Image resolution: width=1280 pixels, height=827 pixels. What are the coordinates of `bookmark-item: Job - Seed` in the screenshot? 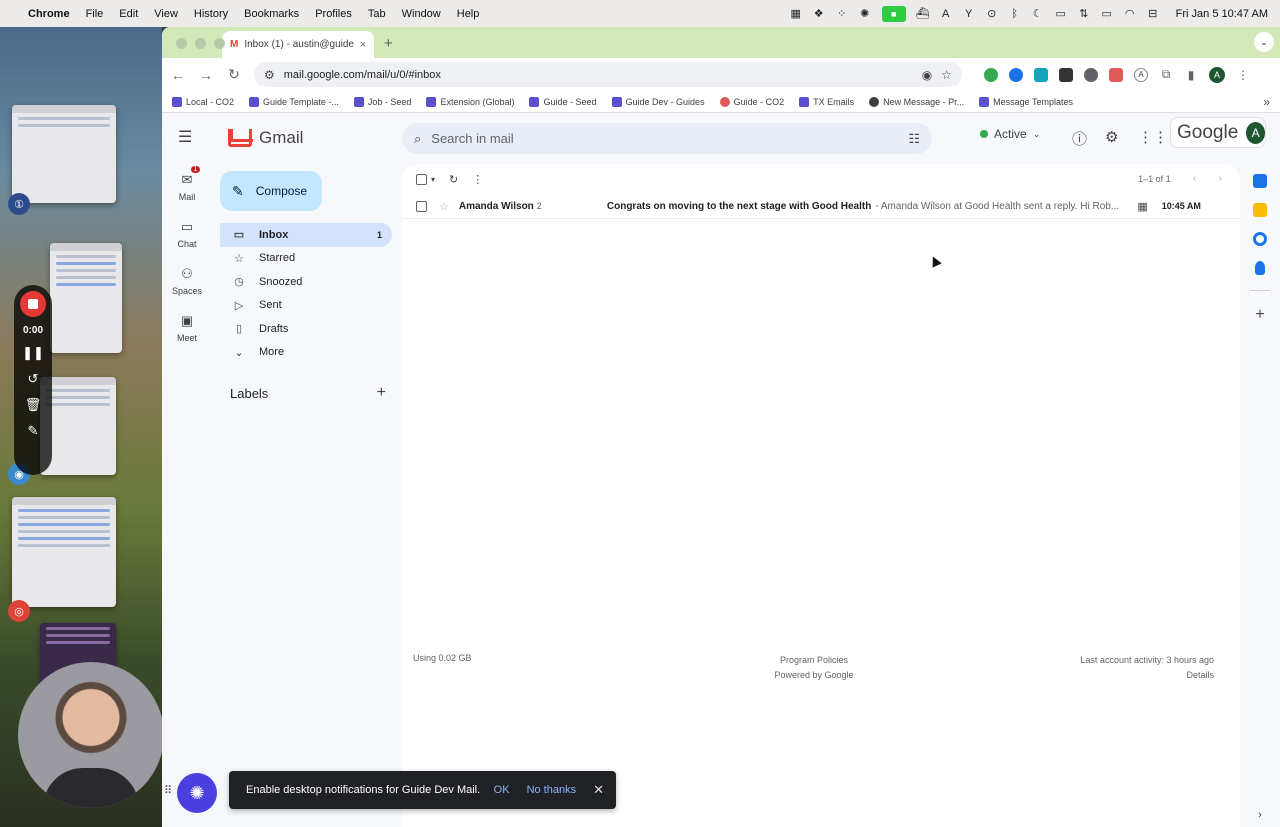 It's located at (382, 101).